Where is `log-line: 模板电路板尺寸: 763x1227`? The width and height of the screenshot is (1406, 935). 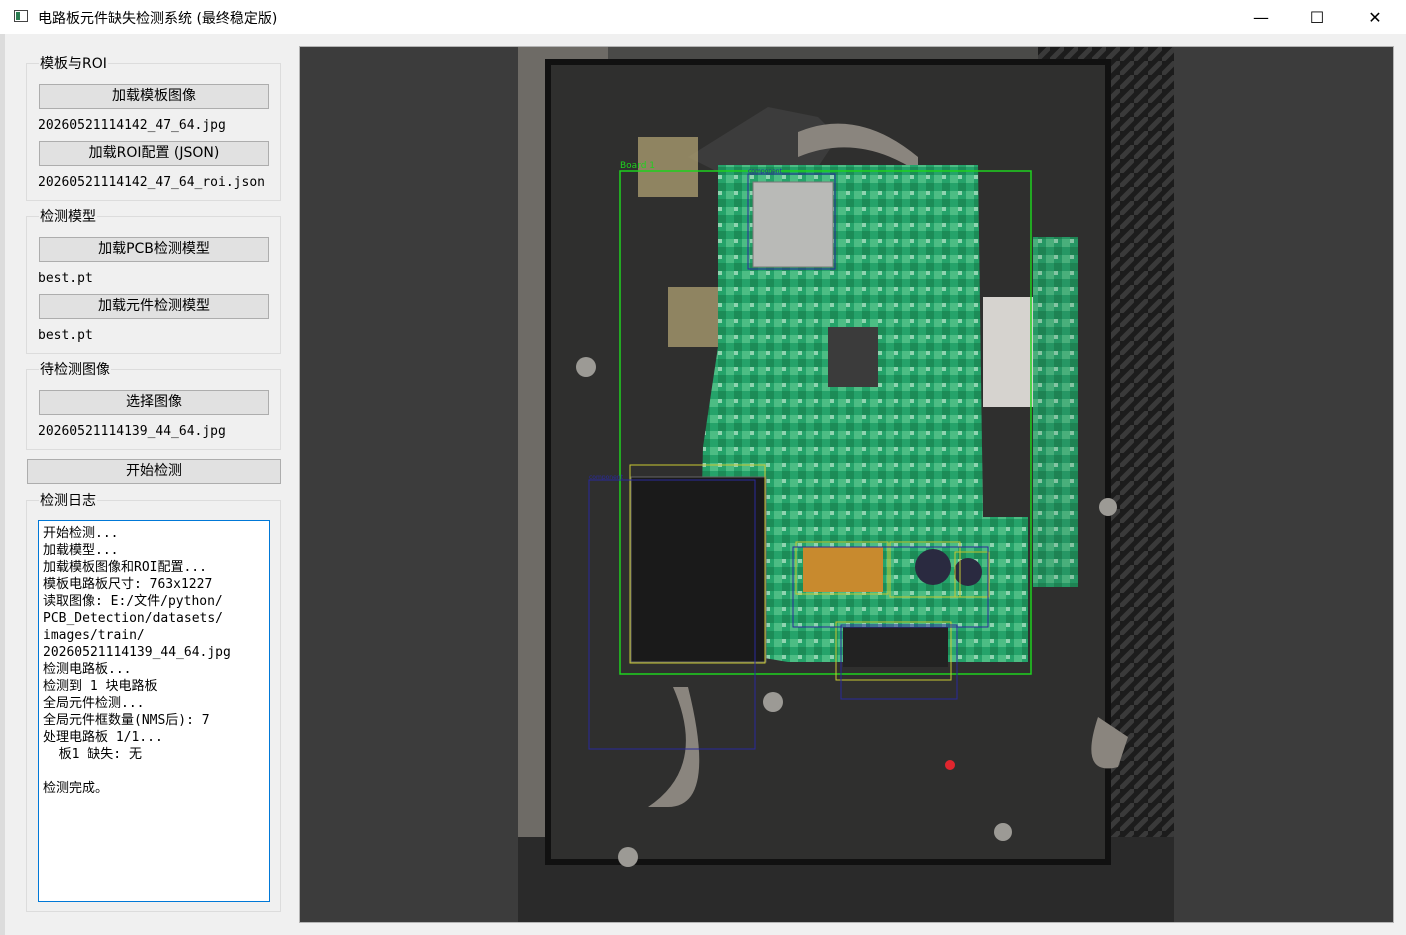
log-line: 模板电路板尺寸: 763x1227 is located at coordinates (128, 584).